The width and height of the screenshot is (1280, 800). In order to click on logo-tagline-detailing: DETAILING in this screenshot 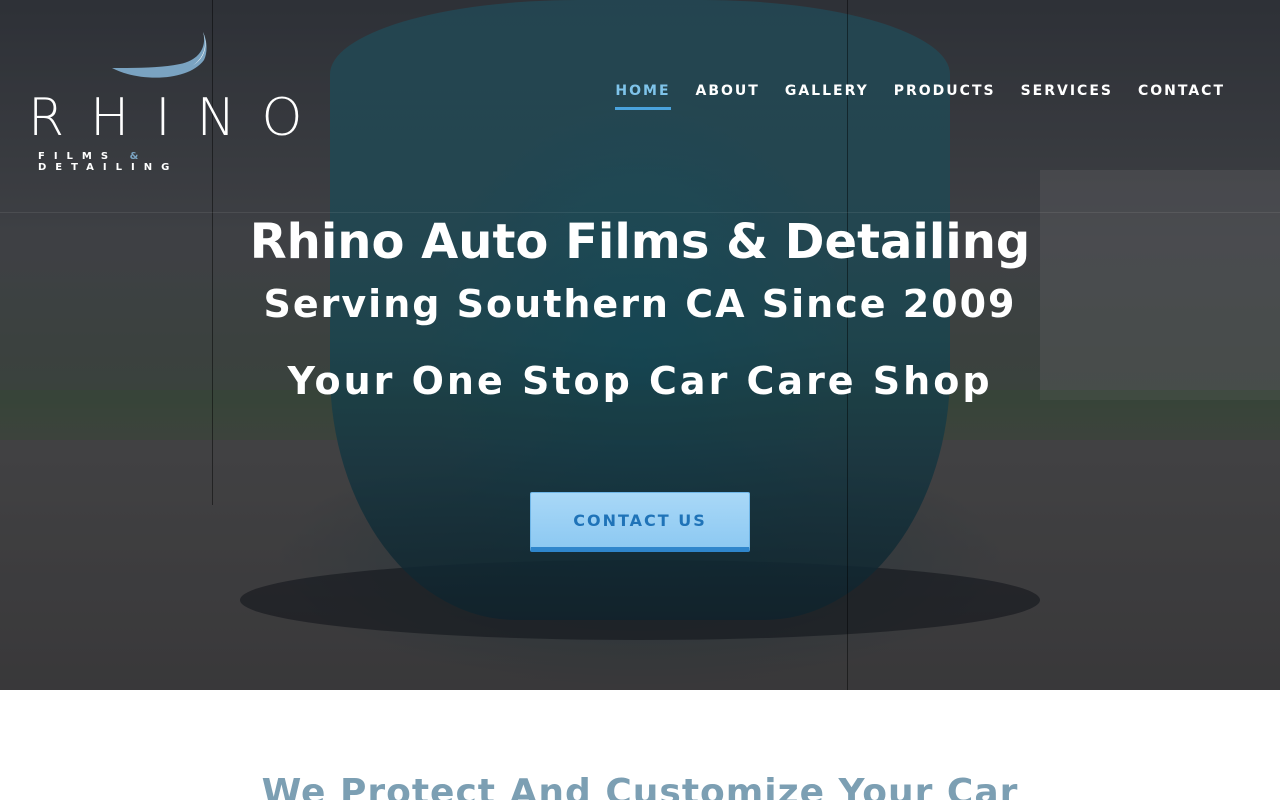, I will do `click(108, 167)`.